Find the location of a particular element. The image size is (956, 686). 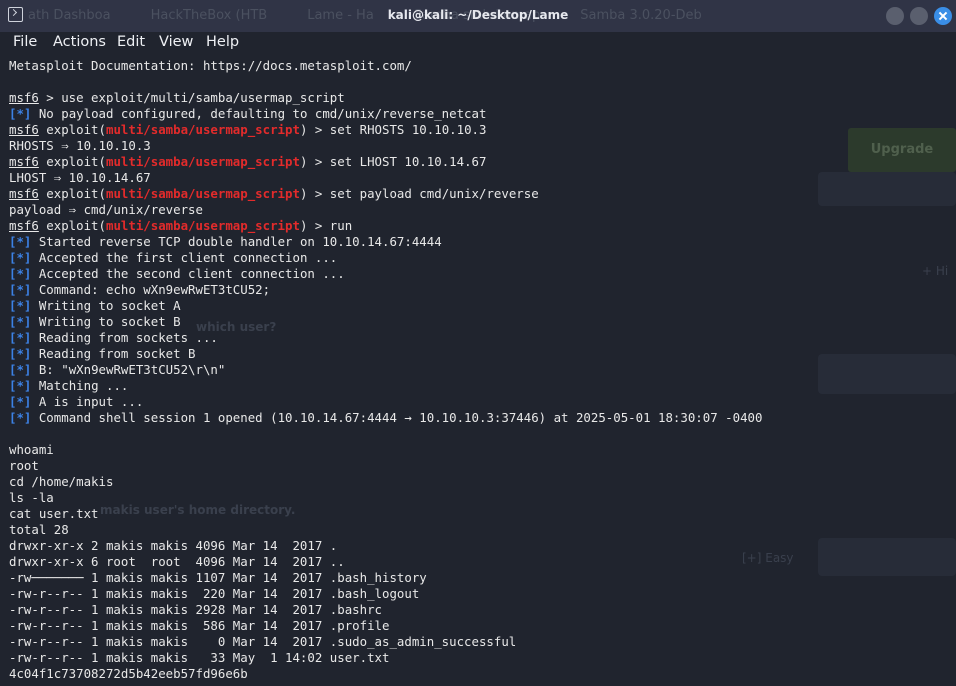

menu-actions: Actions is located at coordinates (79, 42).